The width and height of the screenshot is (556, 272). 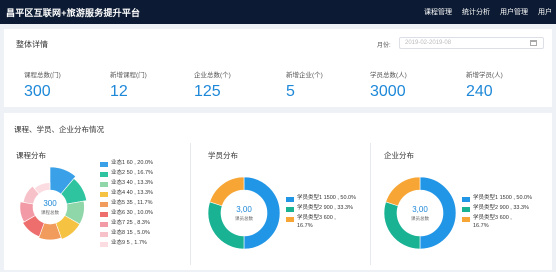 I want to click on stat-value: 240, so click(x=479, y=91).